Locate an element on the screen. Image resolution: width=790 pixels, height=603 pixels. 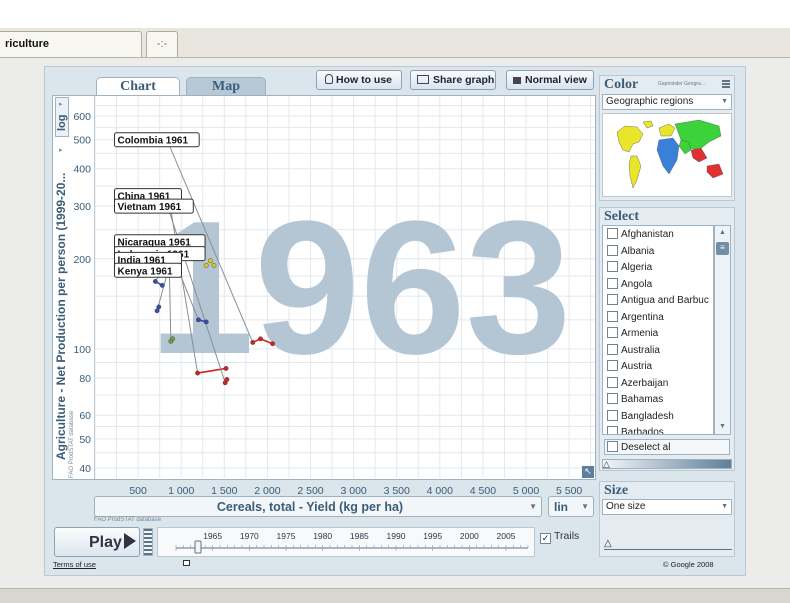
list-item-label: Albania is located at coordinates (638, 251).